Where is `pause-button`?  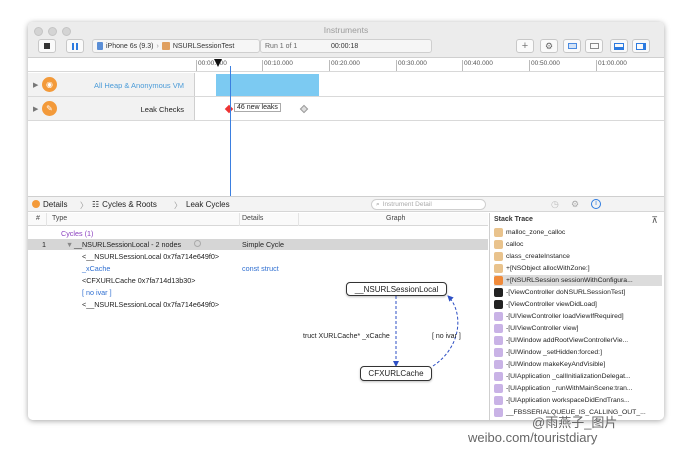
pause-button is located at coordinates (75, 46).